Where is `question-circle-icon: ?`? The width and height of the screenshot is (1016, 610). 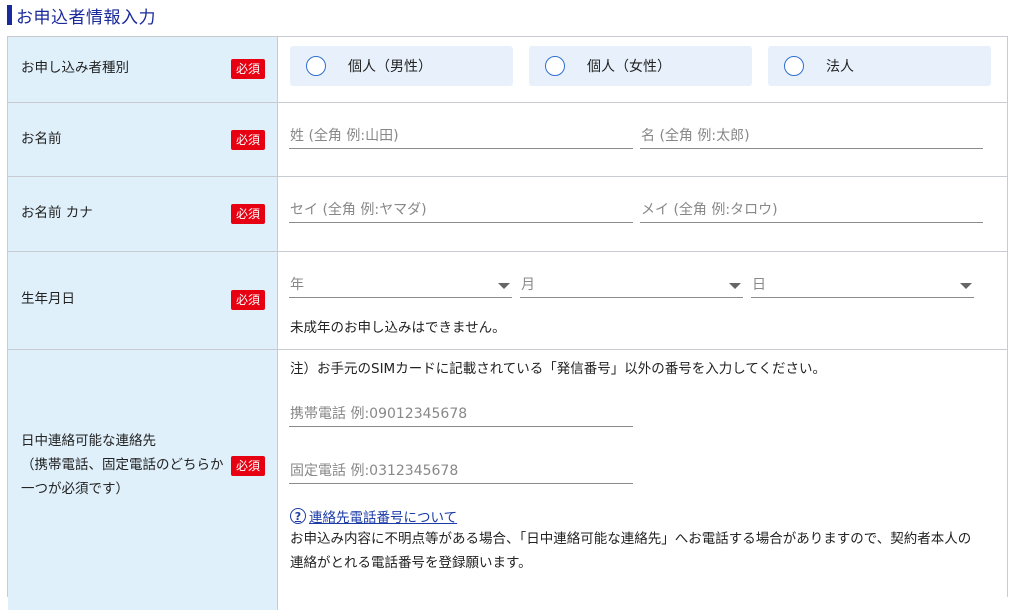
question-circle-icon: ? is located at coordinates (298, 516).